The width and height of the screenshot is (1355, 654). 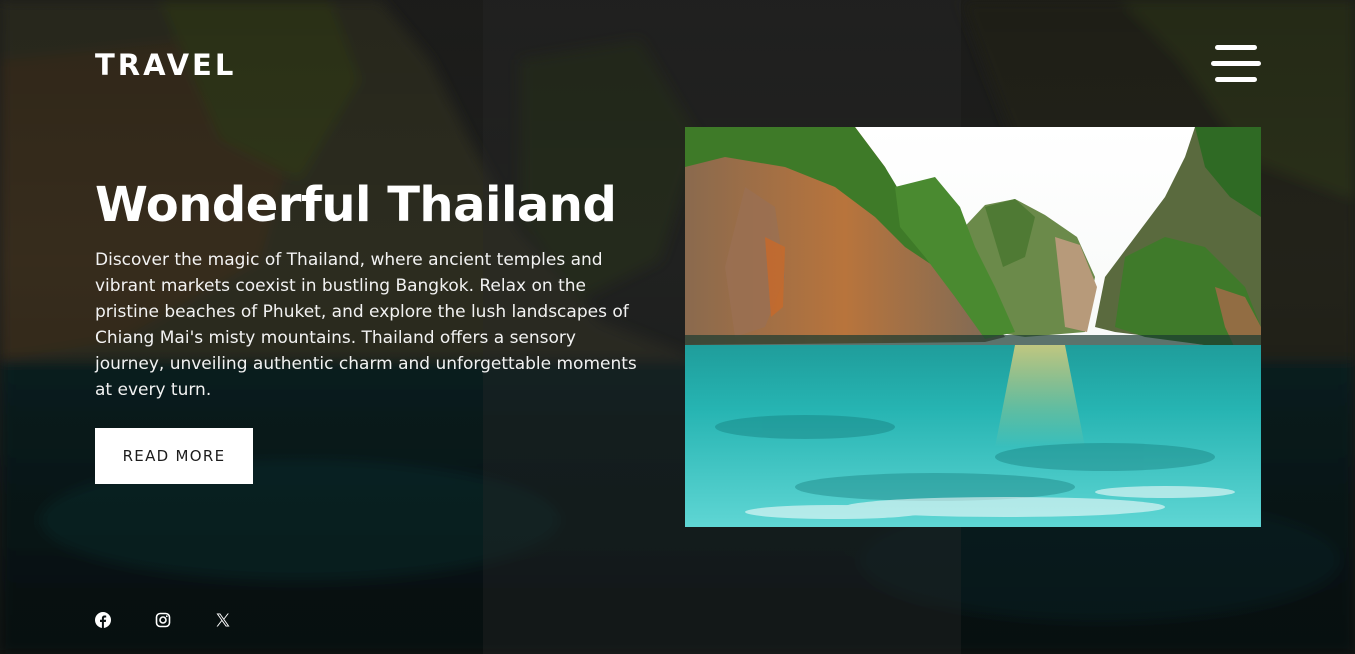 What do you see at coordinates (356, 205) in the screenshot?
I see `hero-title: Wonderful Thailand` at bounding box center [356, 205].